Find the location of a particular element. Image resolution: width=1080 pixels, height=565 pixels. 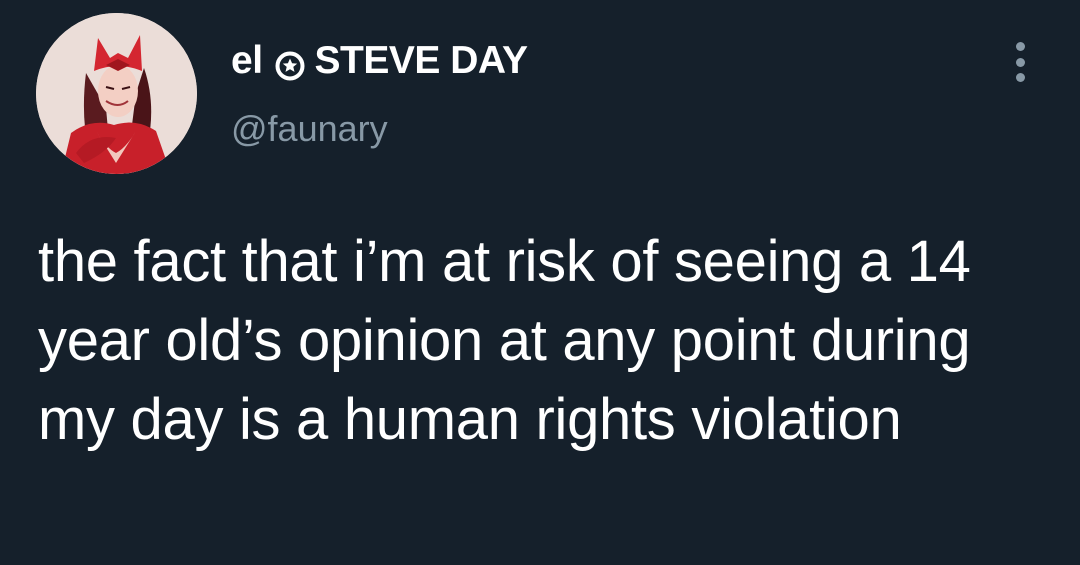

scarlet-witch-avatar-icon is located at coordinates (116, 93).